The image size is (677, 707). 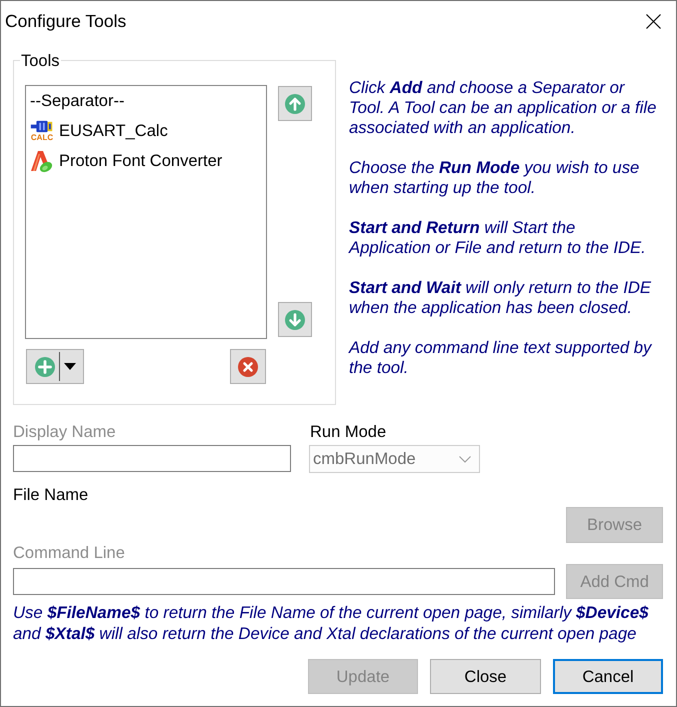 I want to click on move-down-button, so click(x=295, y=319).